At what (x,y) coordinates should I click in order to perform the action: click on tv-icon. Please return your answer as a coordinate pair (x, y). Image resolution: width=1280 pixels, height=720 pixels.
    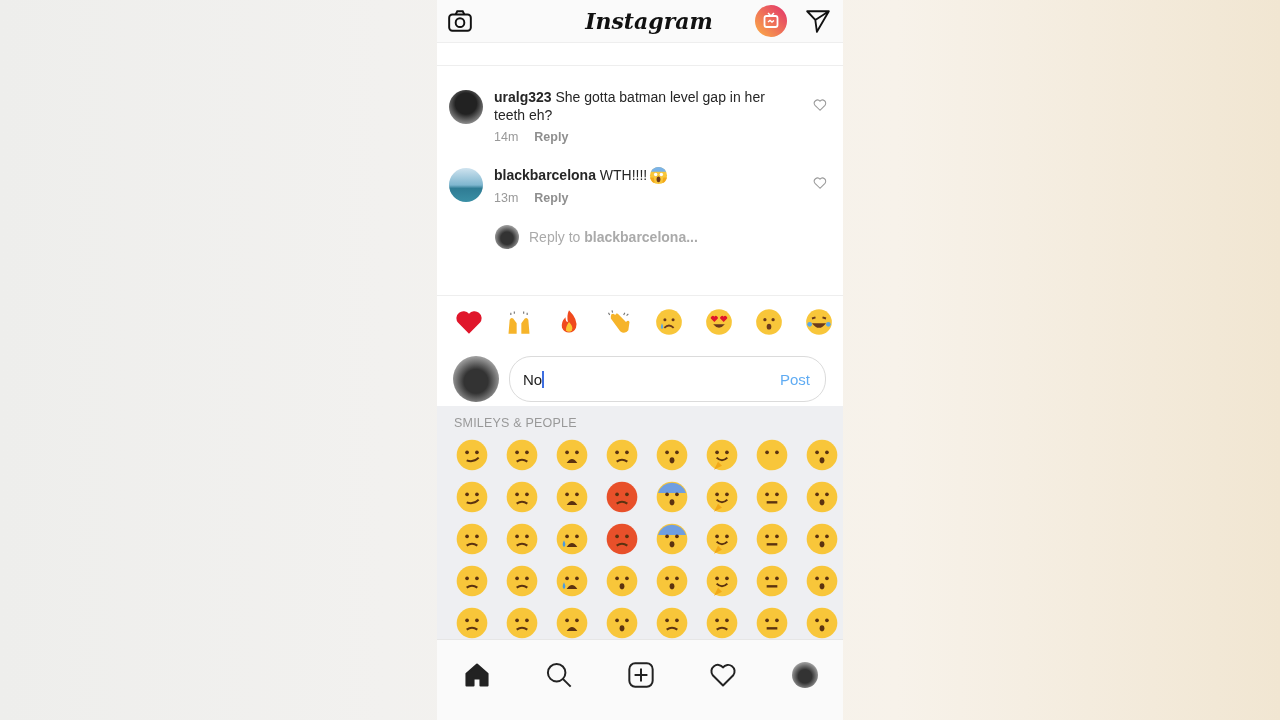
    Looking at the image, I should click on (771, 20).